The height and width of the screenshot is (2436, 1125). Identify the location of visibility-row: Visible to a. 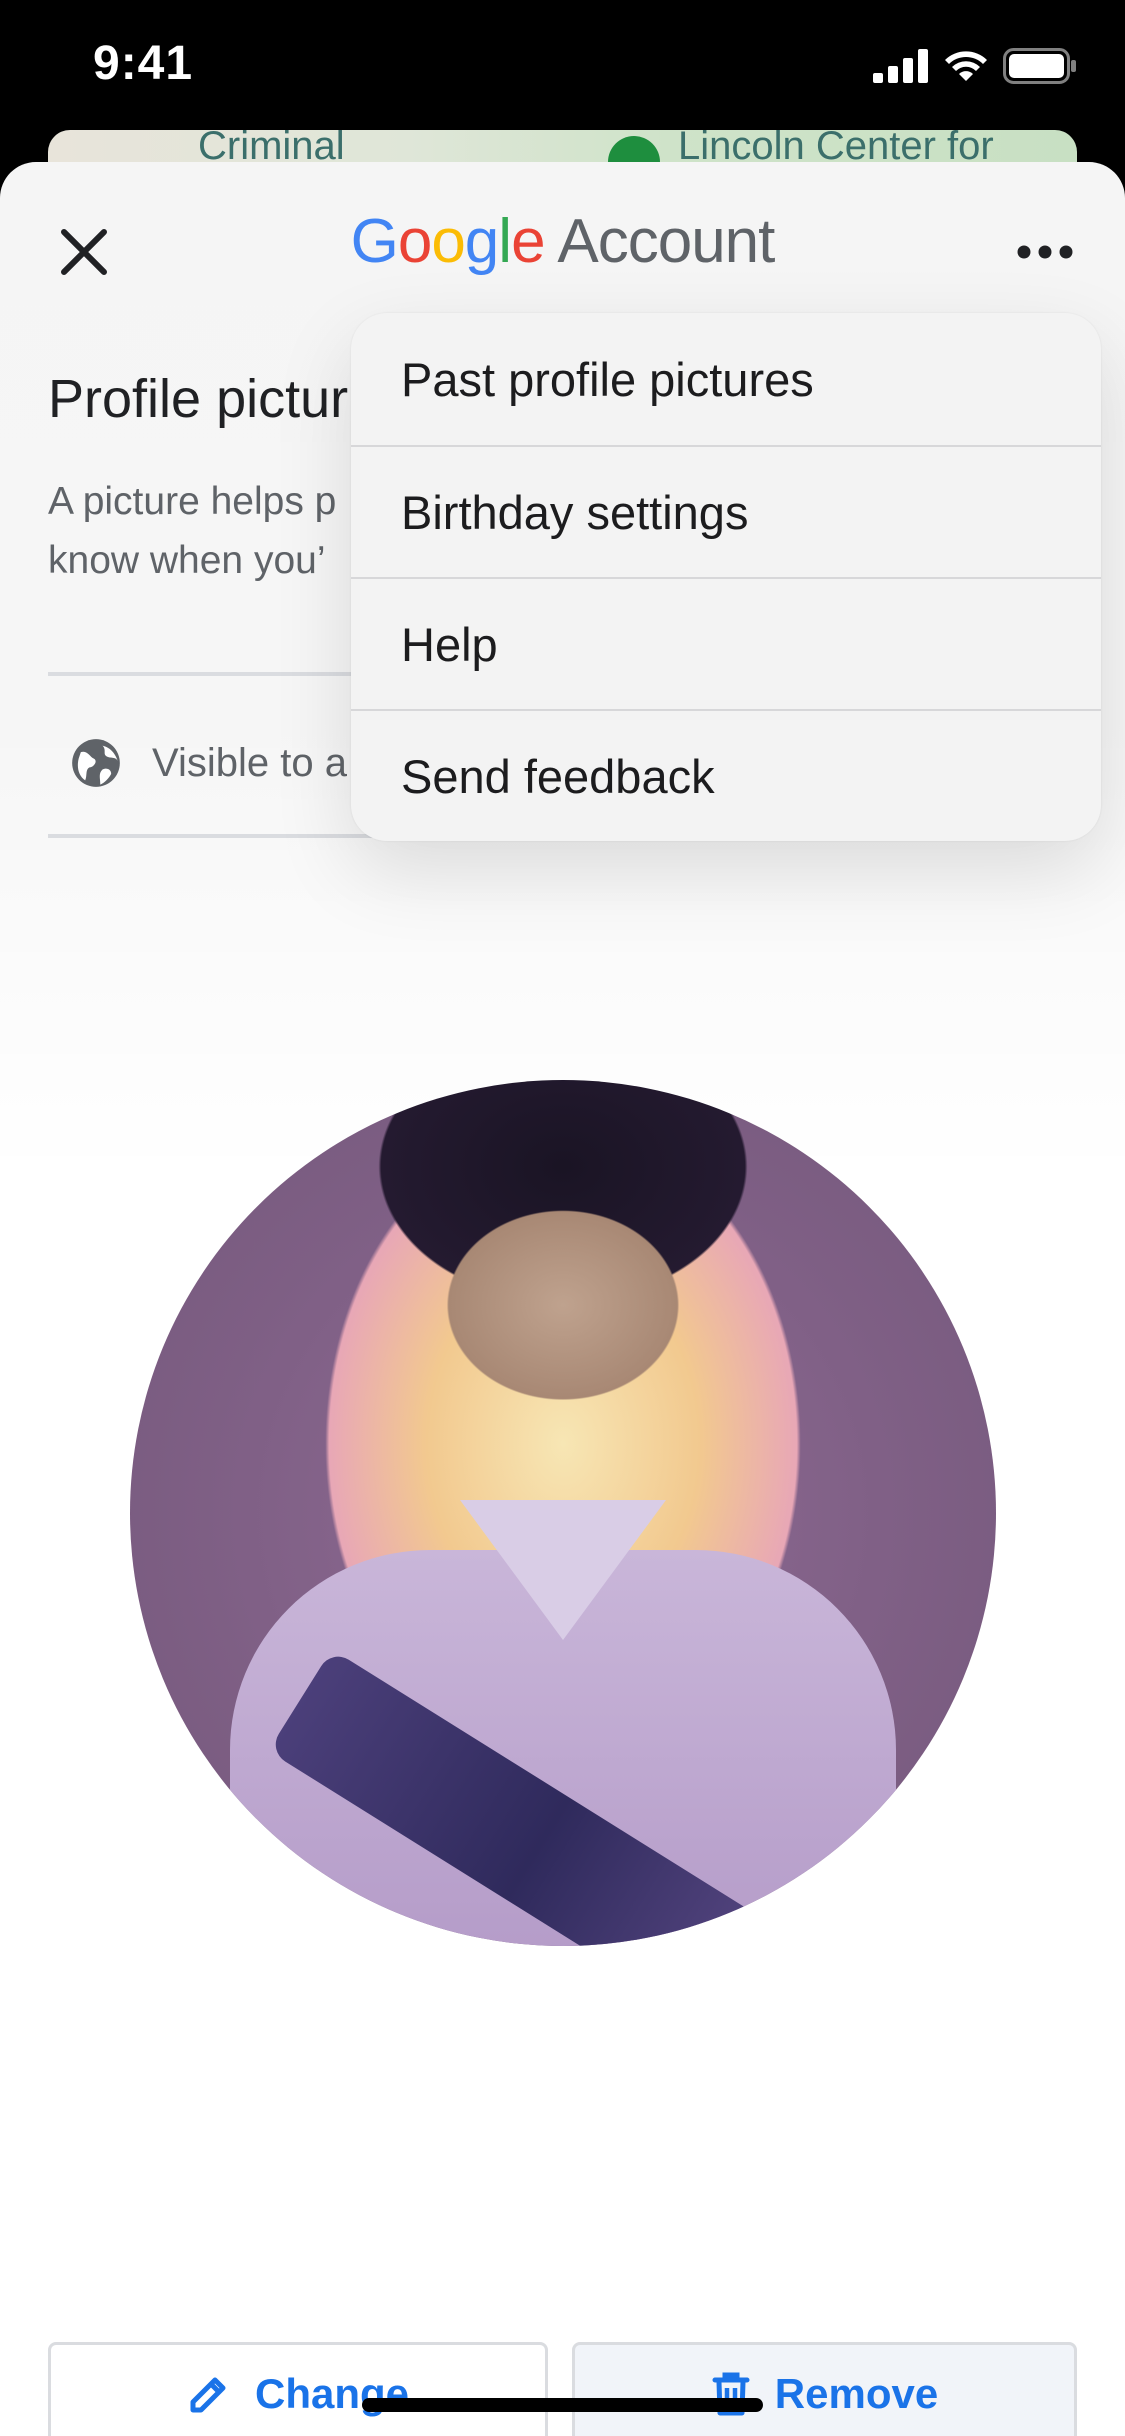
(197, 763).